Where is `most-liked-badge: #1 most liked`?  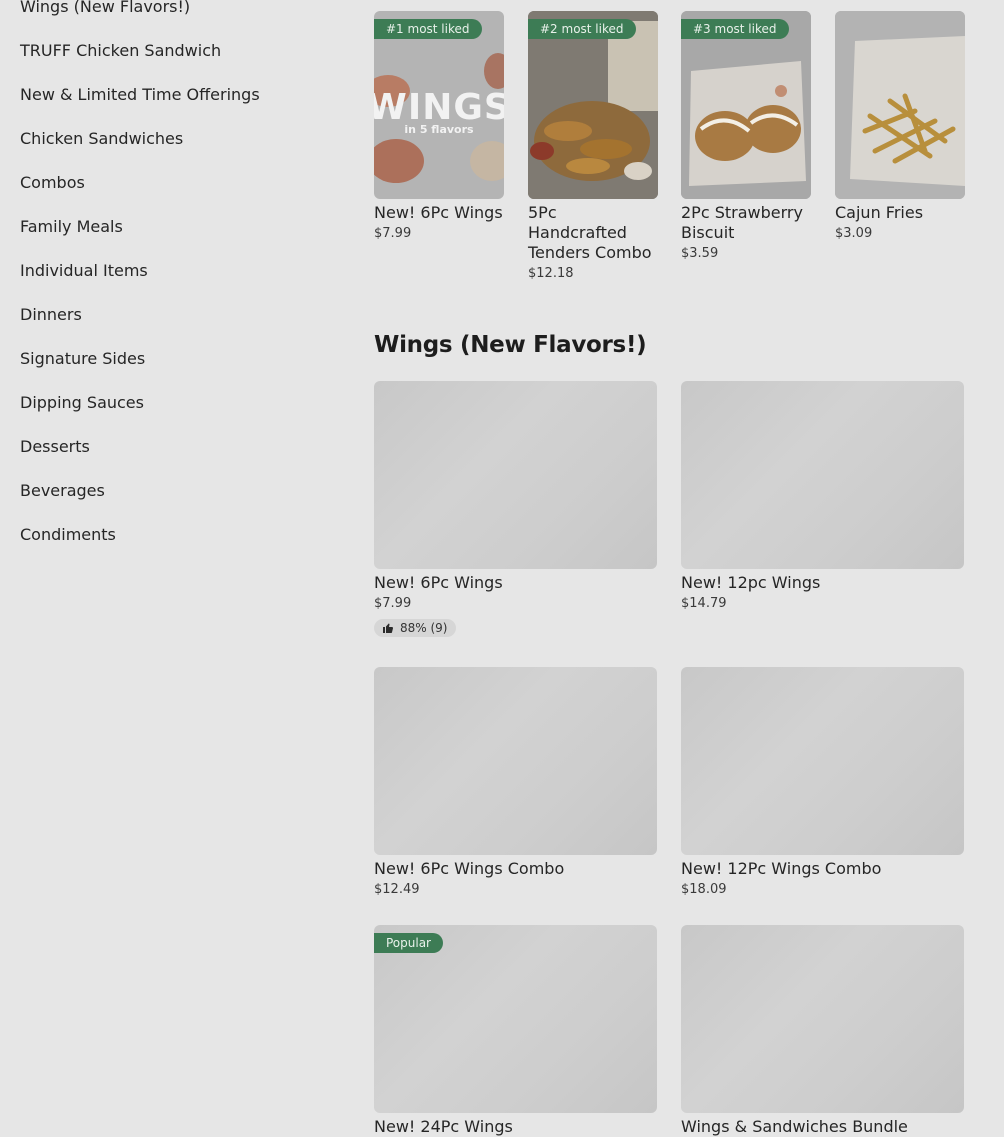
most-liked-badge: #1 most liked is located at coordinates (428, 29).